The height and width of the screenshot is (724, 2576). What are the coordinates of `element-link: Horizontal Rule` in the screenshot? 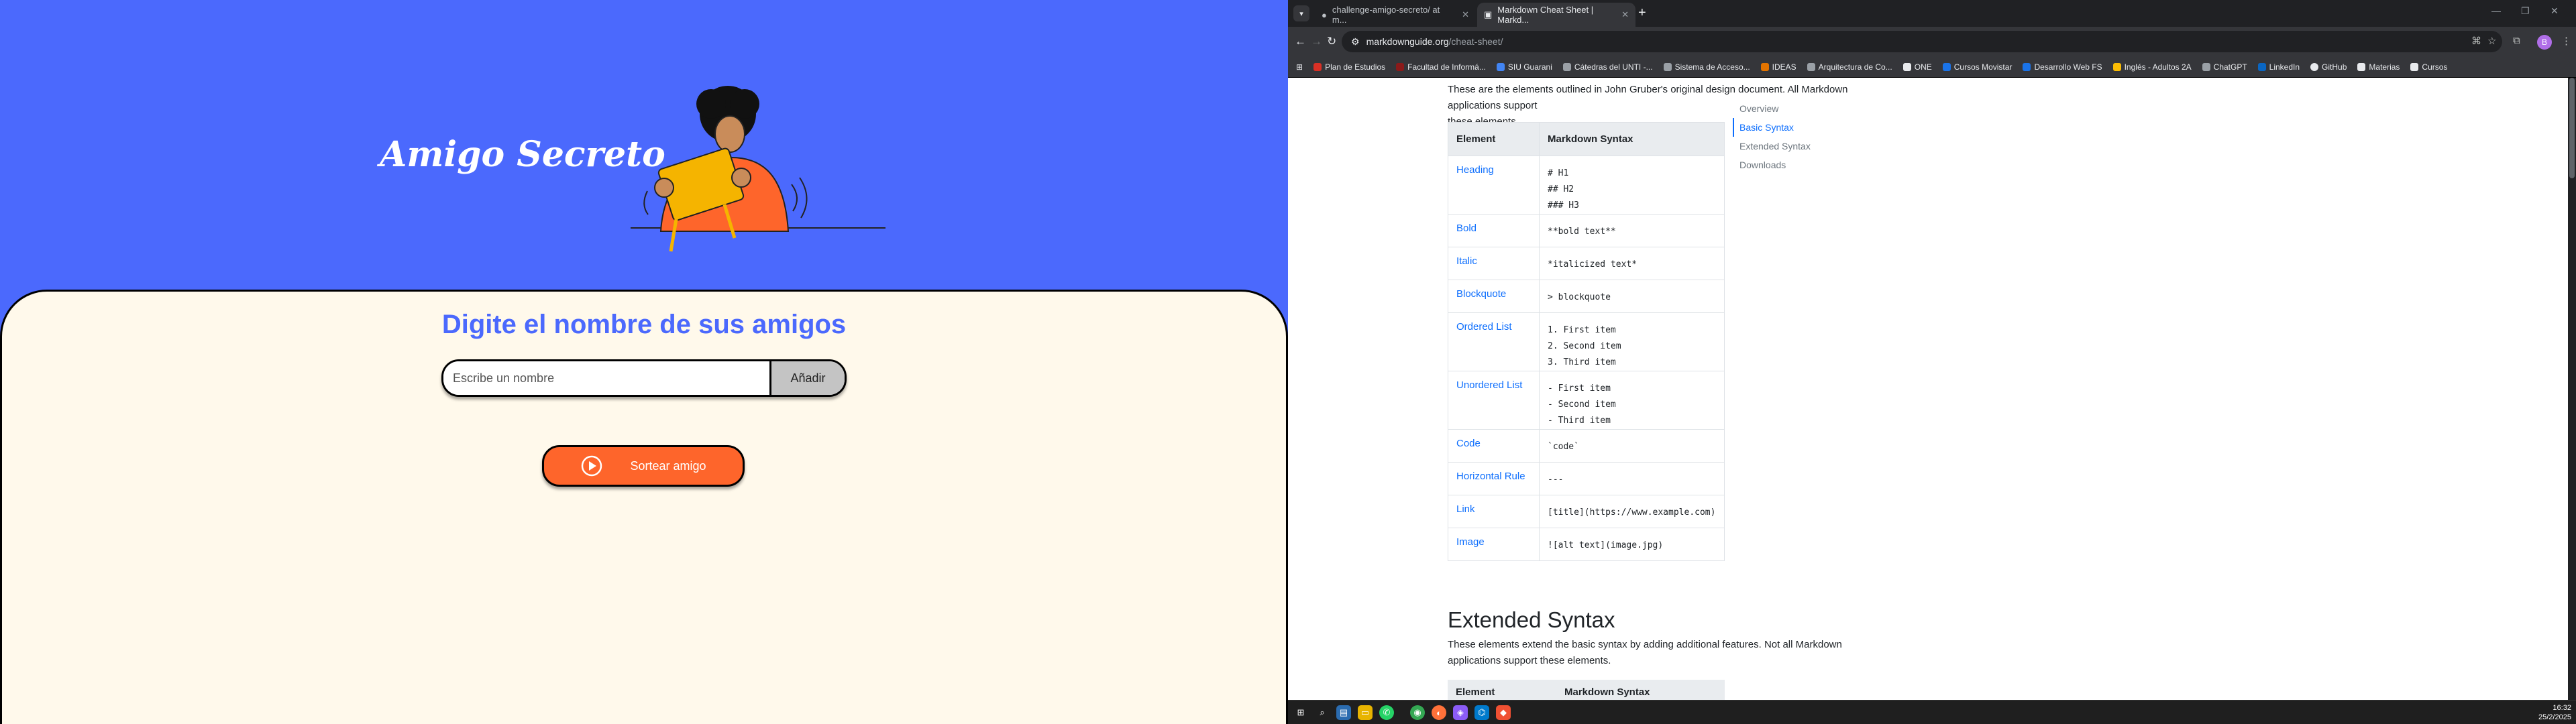 It's located at (1494, 479).